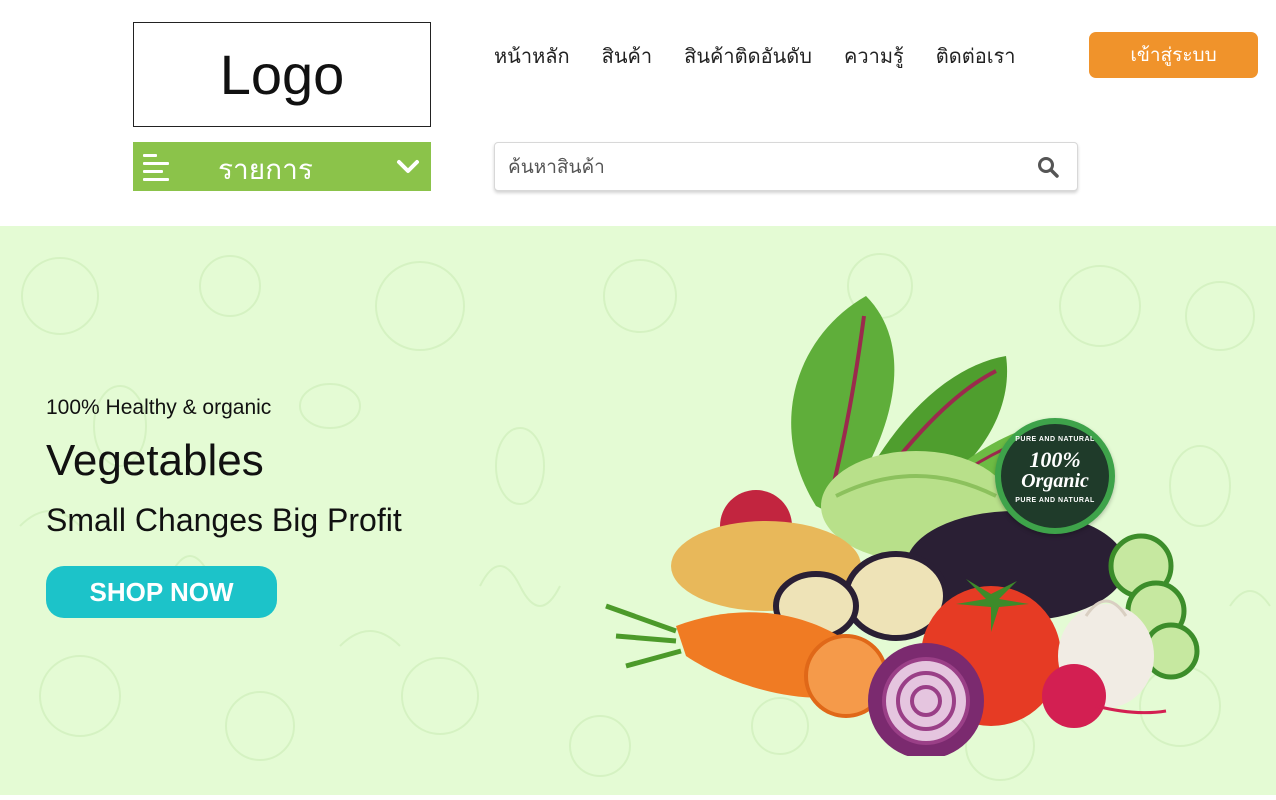  What do you see at coordinates (976, 56) in the screenshot?
I see `nav-item-contact: ติดต่อเรา` at bounding box center [976, 56].